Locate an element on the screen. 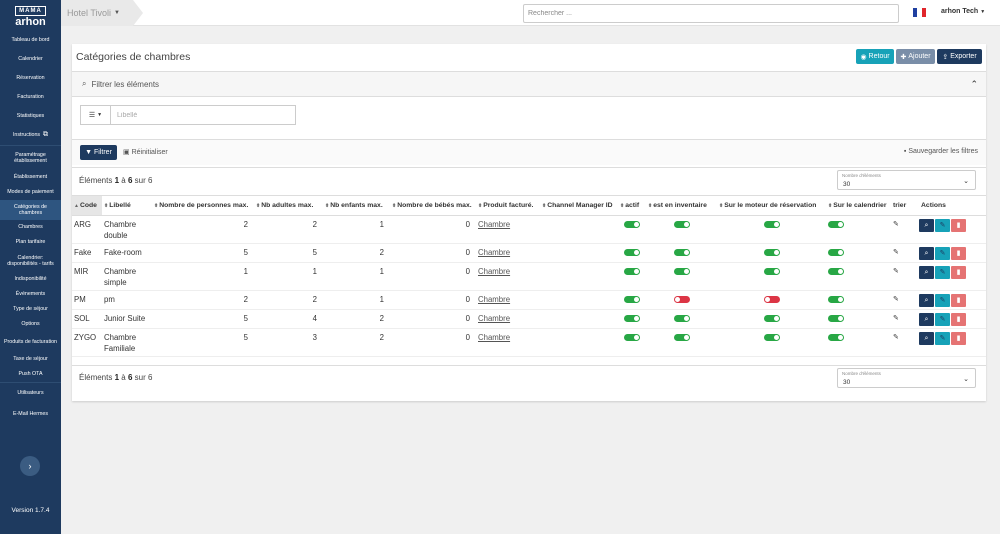  save-filters-button: ▪ Sauvegarder les filtres is located at coordinates (941, 151).